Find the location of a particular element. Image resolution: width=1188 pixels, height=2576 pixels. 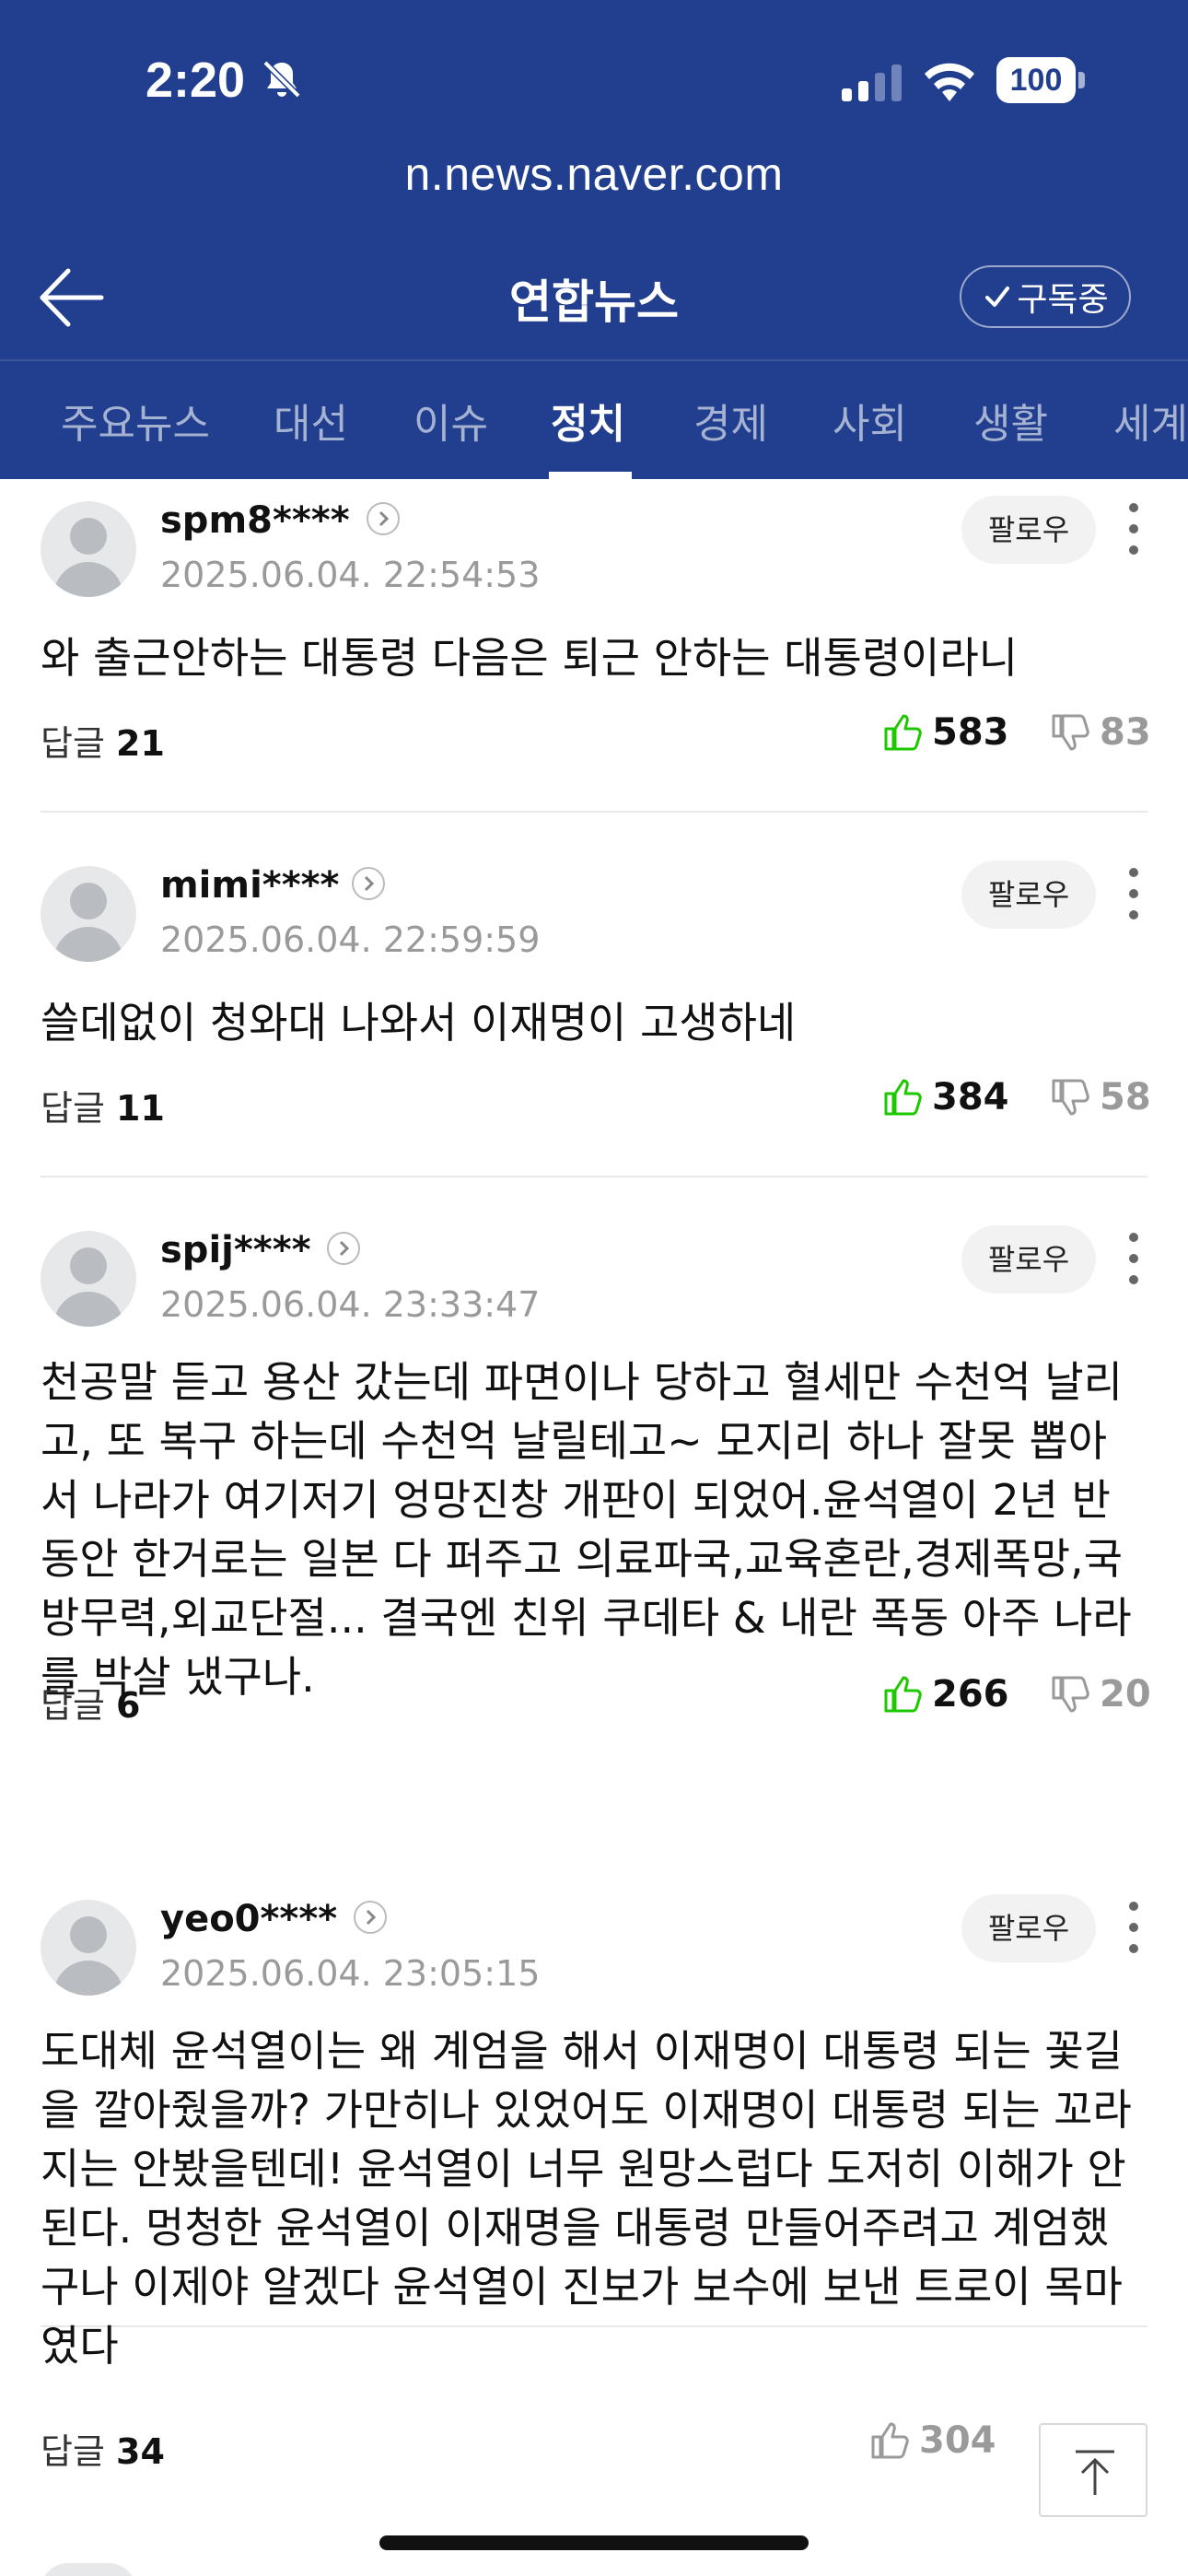

battery-nub is located at coordinates (1081, 80).